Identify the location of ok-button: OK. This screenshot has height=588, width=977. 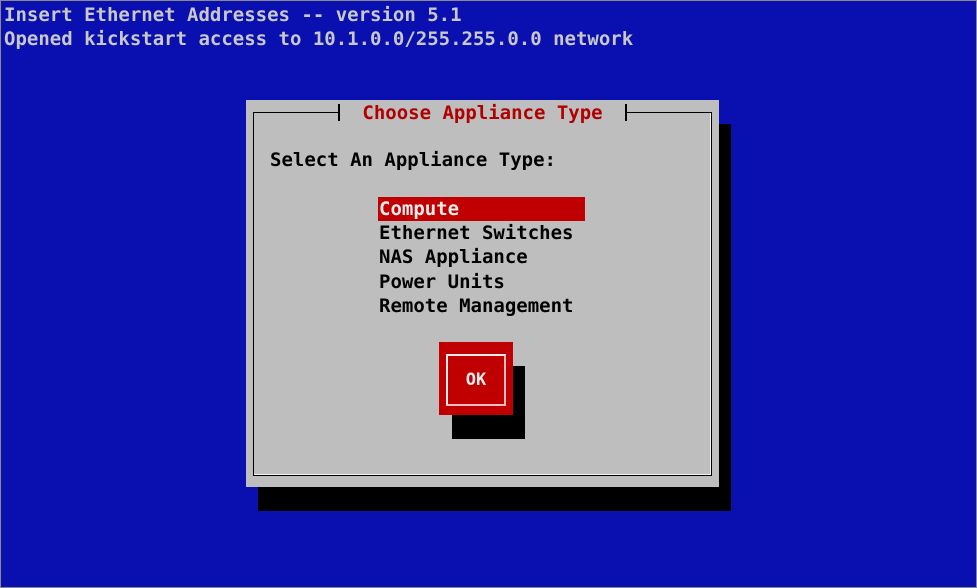
(476, 378).